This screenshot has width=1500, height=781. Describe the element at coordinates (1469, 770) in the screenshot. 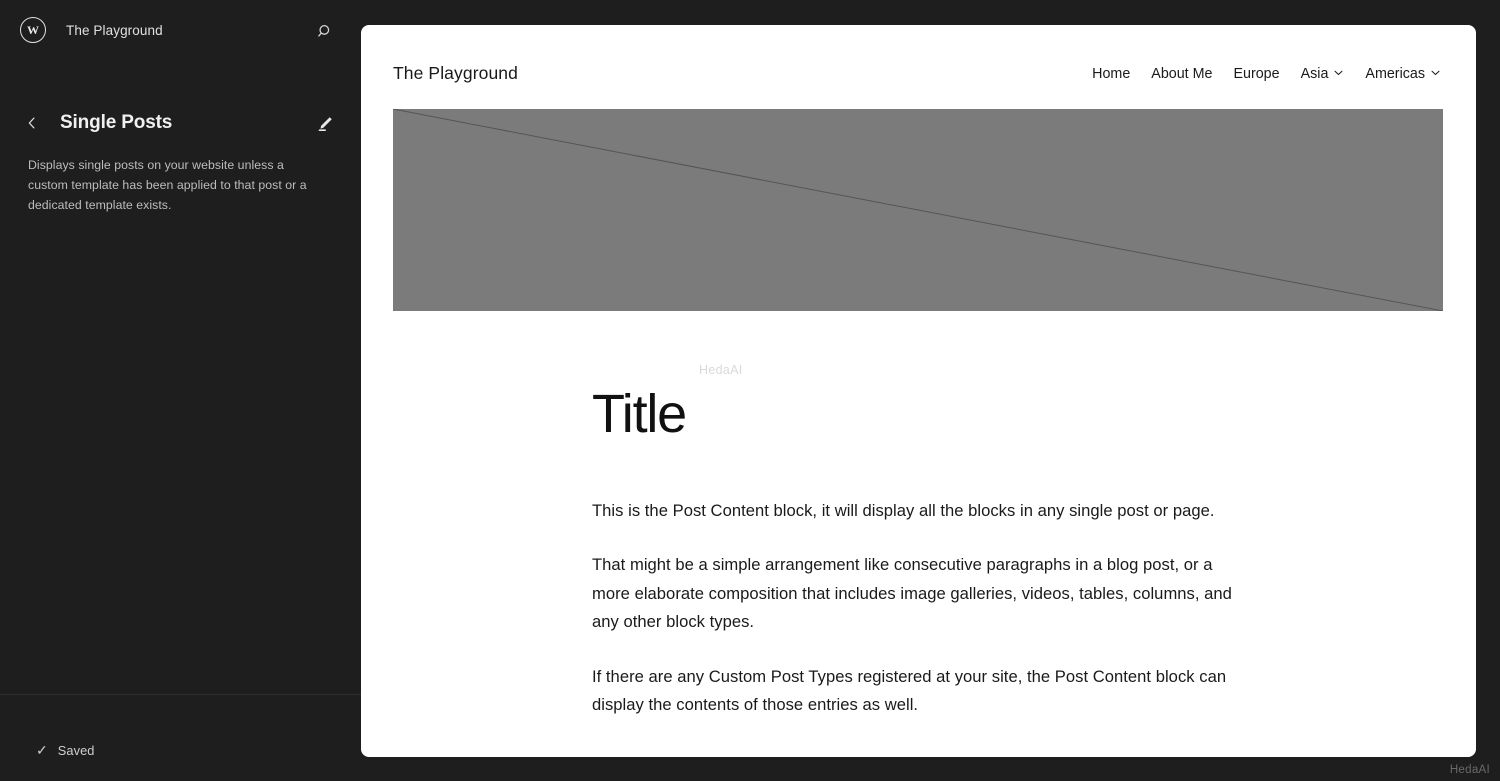

I see `corner-watermark: HedaAI` at that location.